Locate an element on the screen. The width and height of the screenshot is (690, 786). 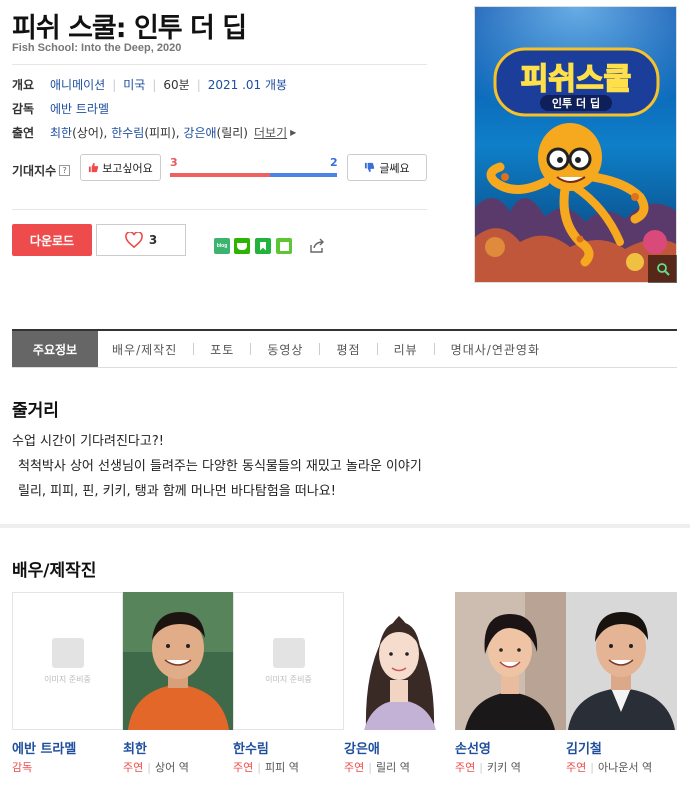
overview-row: 개요 애니메이션 | 미국 | 60분 | 2021 .01 개봉 is located at coordinates (149, 84).